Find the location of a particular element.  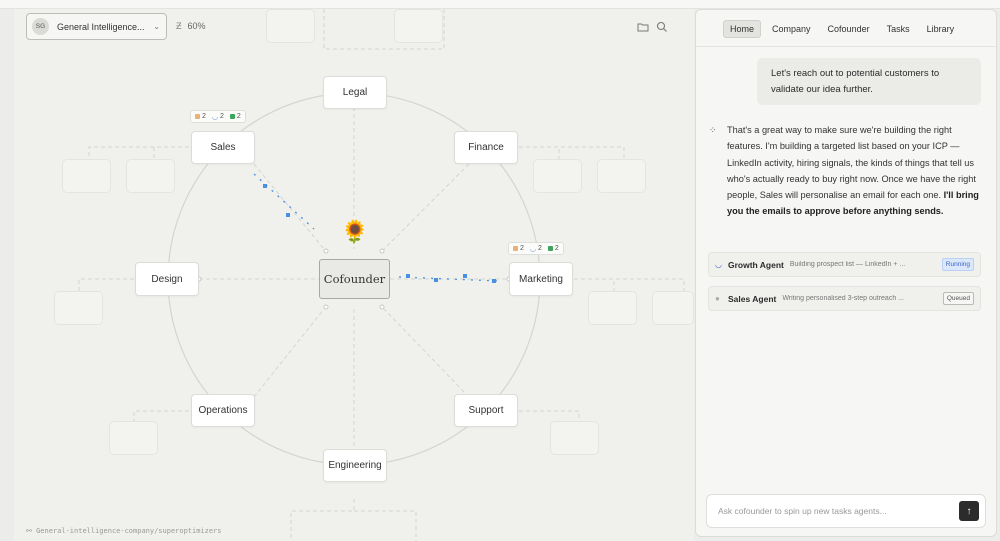

status-badge: Running is located at coordinates (957, 264).